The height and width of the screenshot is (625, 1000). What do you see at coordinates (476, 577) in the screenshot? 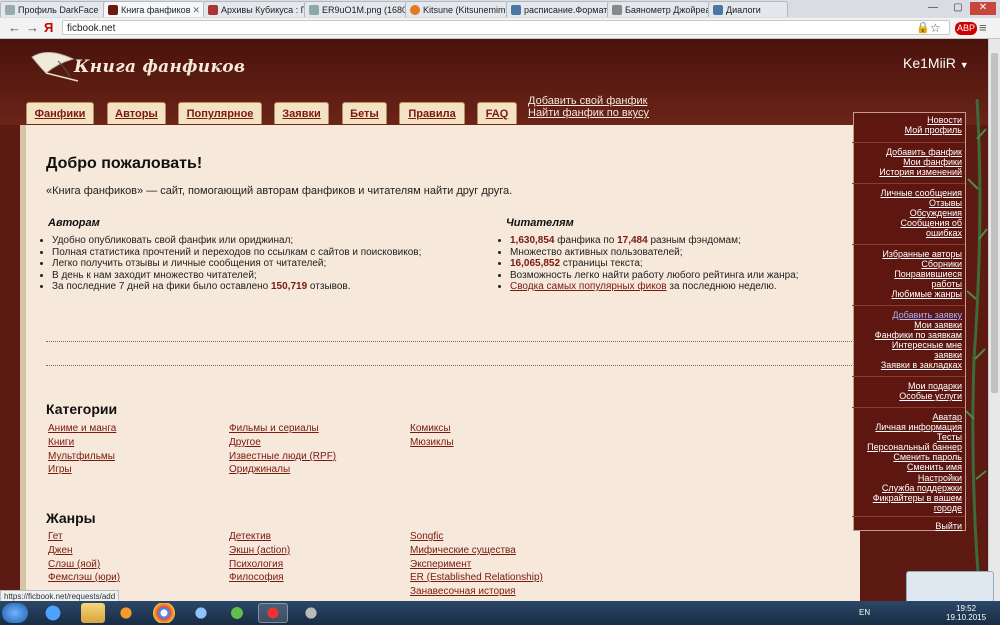
I see `genre-link: ER (Established Relationship)` at bounding box center [476, 577].